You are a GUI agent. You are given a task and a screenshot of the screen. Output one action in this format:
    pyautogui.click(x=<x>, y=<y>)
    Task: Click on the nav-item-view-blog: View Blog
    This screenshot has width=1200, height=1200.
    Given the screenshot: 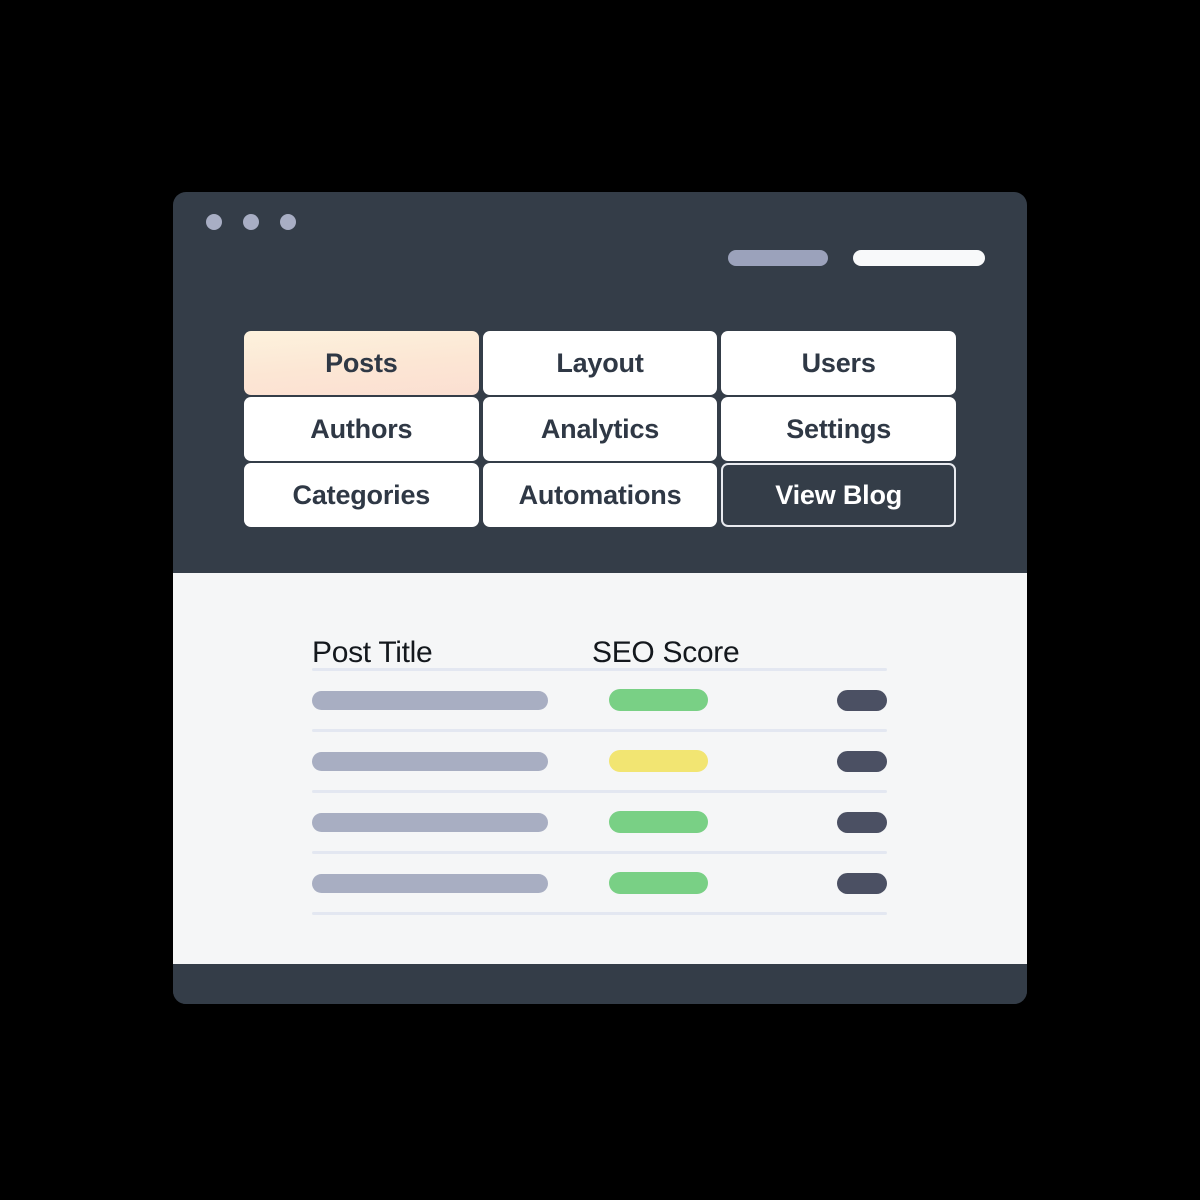 What is the action you would take?
    pyautogui.click(x=838, y=495)
    